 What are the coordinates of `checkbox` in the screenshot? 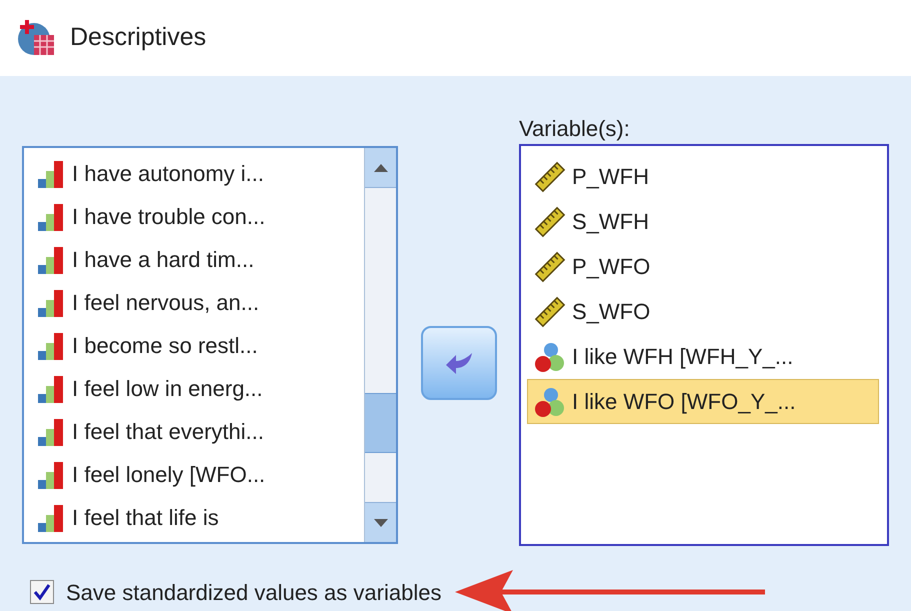 It's located at (42, 592).